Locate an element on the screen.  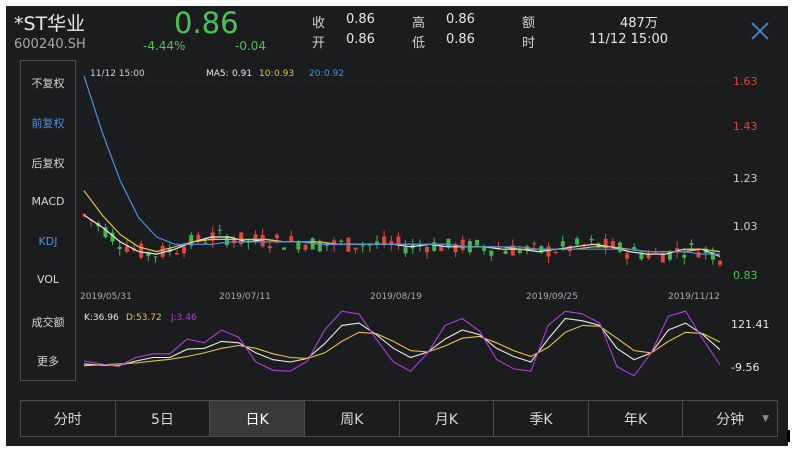
sidebar-item-forward-adjust: 前复权 is located at coordinates (48, 123).